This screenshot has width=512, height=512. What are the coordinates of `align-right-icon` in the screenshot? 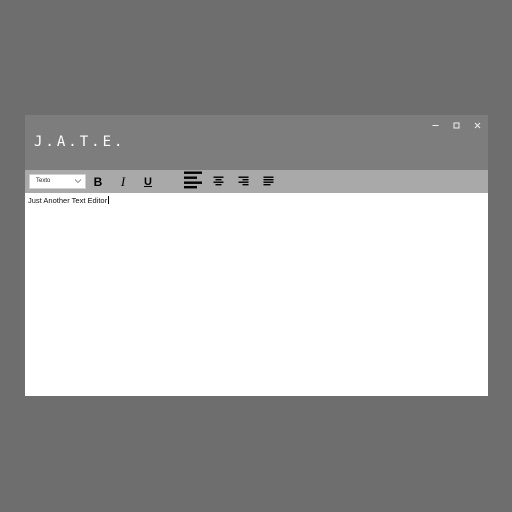 It's located at (243, 182).